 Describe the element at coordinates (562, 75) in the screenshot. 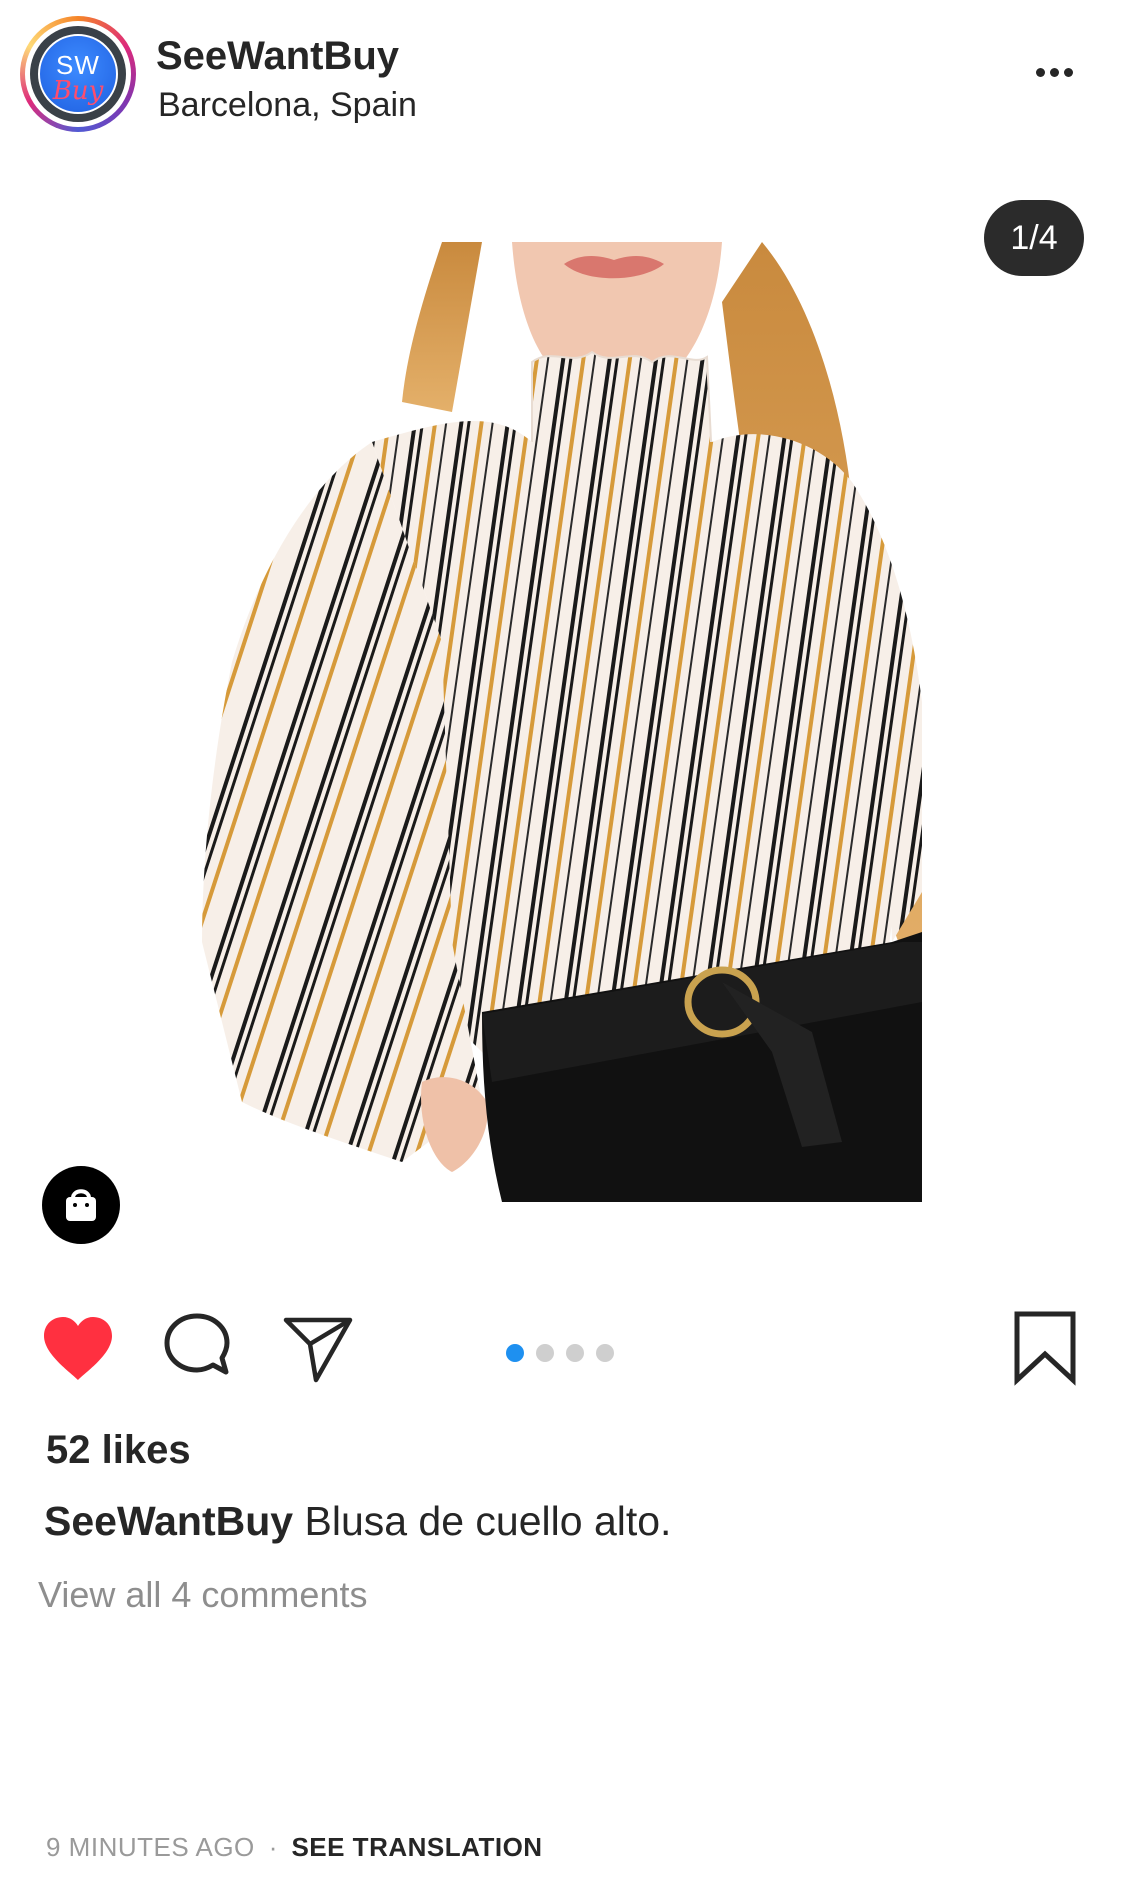

I see `post-header: SW Buy SeeWantBuy Barcelona, Spain` at that location.